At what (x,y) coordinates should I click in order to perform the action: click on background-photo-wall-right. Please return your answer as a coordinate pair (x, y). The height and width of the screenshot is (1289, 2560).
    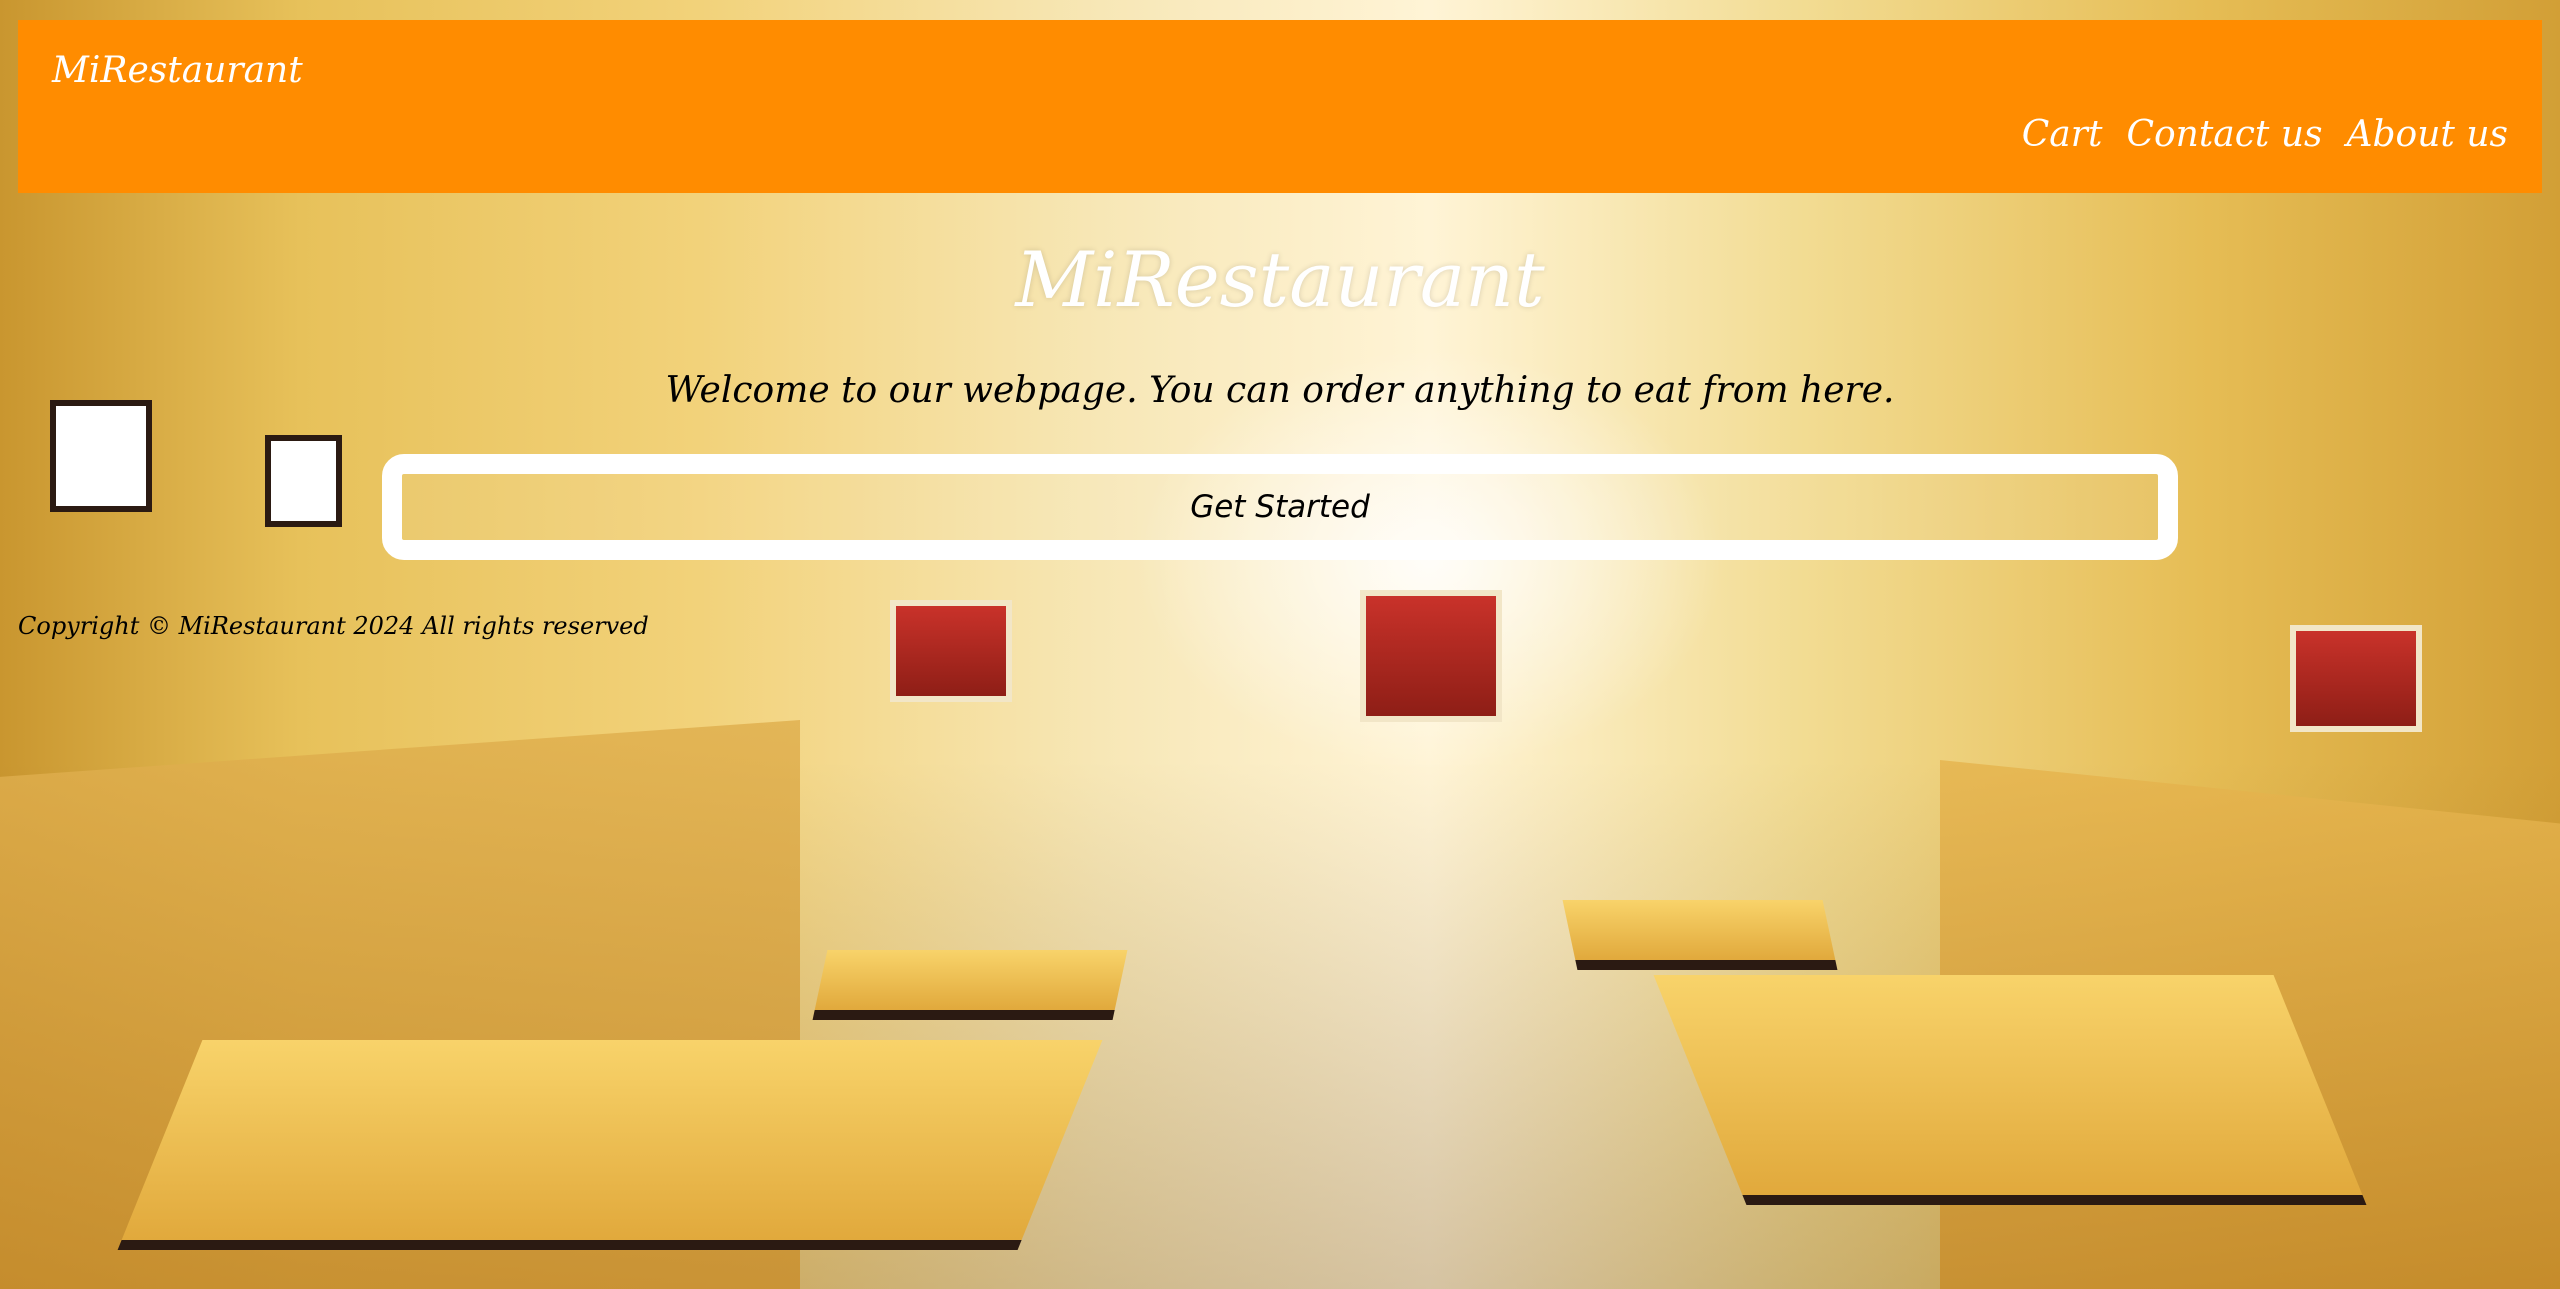
    Looking at the image, I should click on (2250, 1024).